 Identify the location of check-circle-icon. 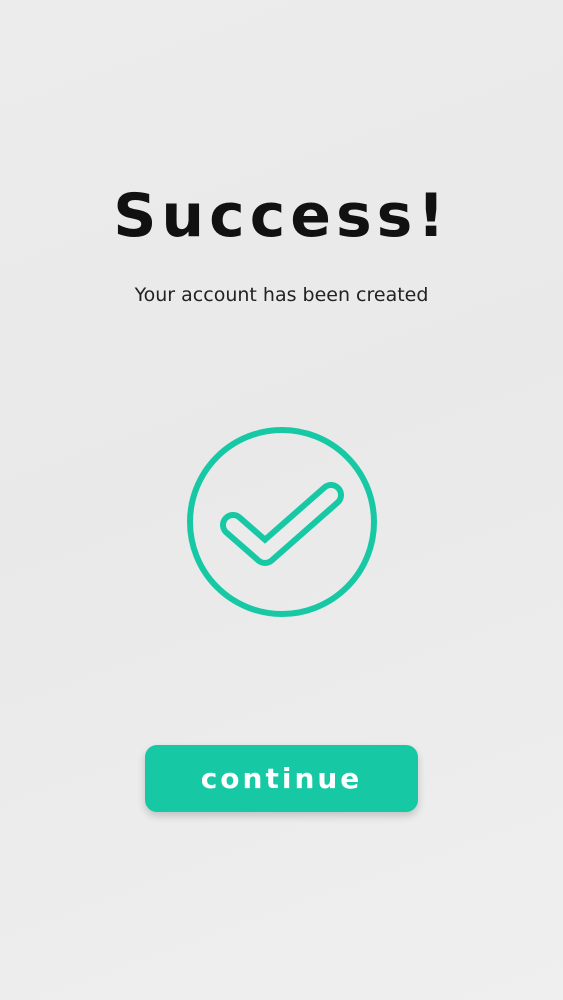
(282, 522).